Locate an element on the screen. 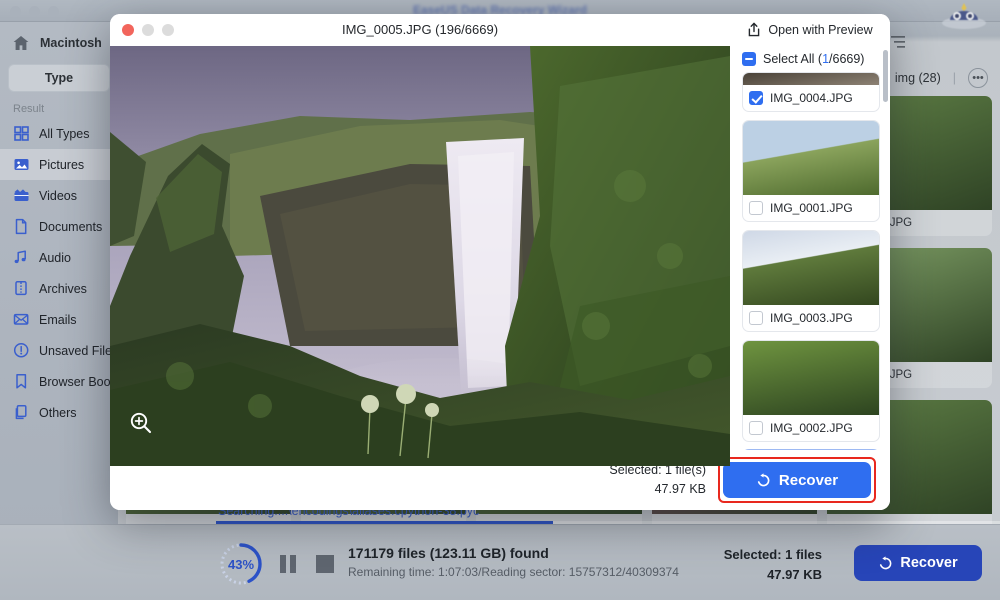 Image resolution: width=1000 pixels, height=600 pixels. archive-icon is located at coordinates (21, 288).